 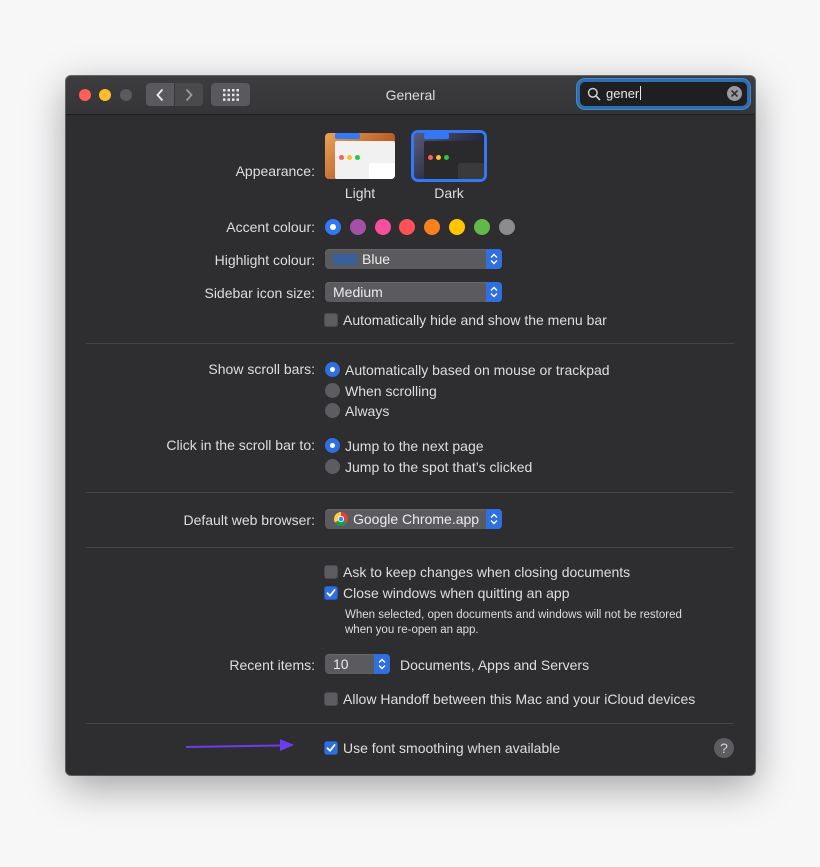 I want to click on clear-search-button, so click(x=734, y=93).